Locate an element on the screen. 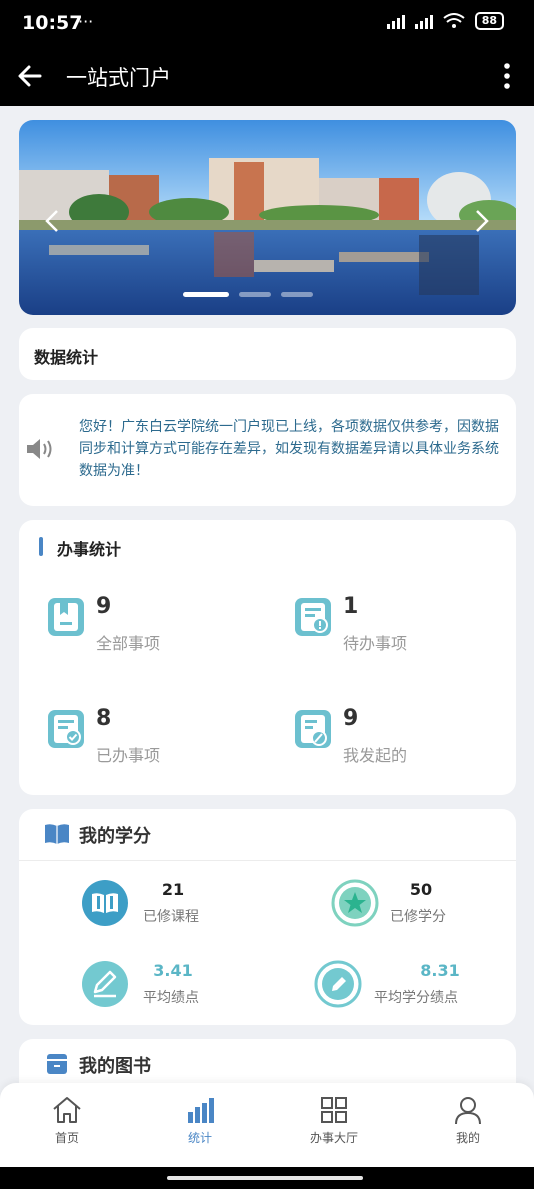 Image resolution: width=534 pixels, height=1189 pixels. library-icon is located at coordinates (57, 1064).